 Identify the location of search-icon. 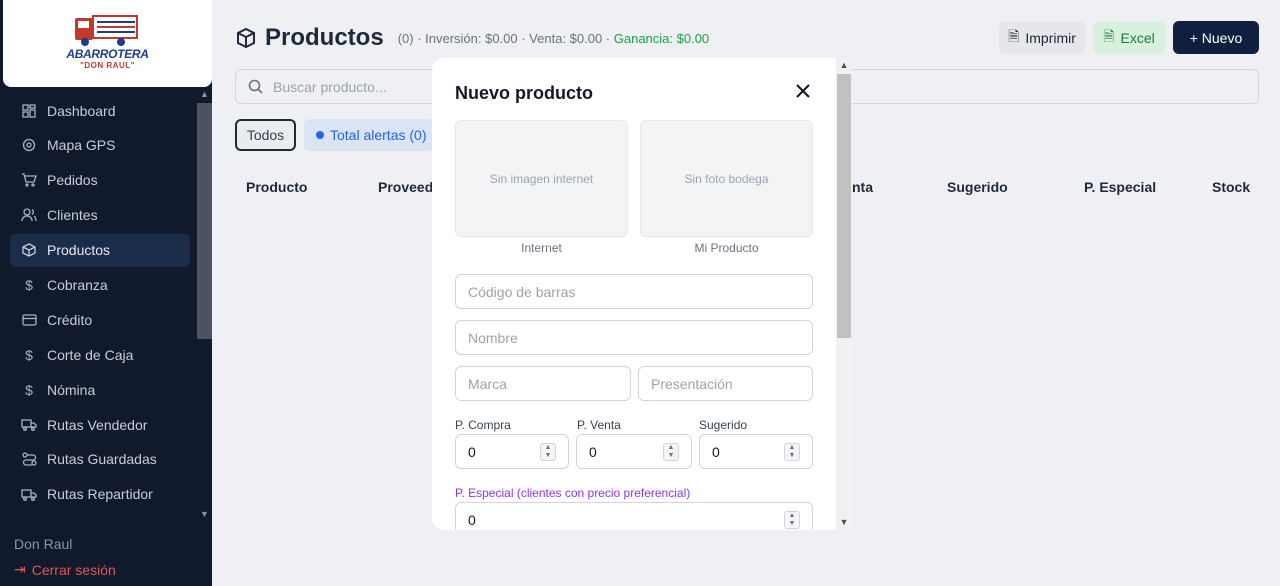
(255, 86).